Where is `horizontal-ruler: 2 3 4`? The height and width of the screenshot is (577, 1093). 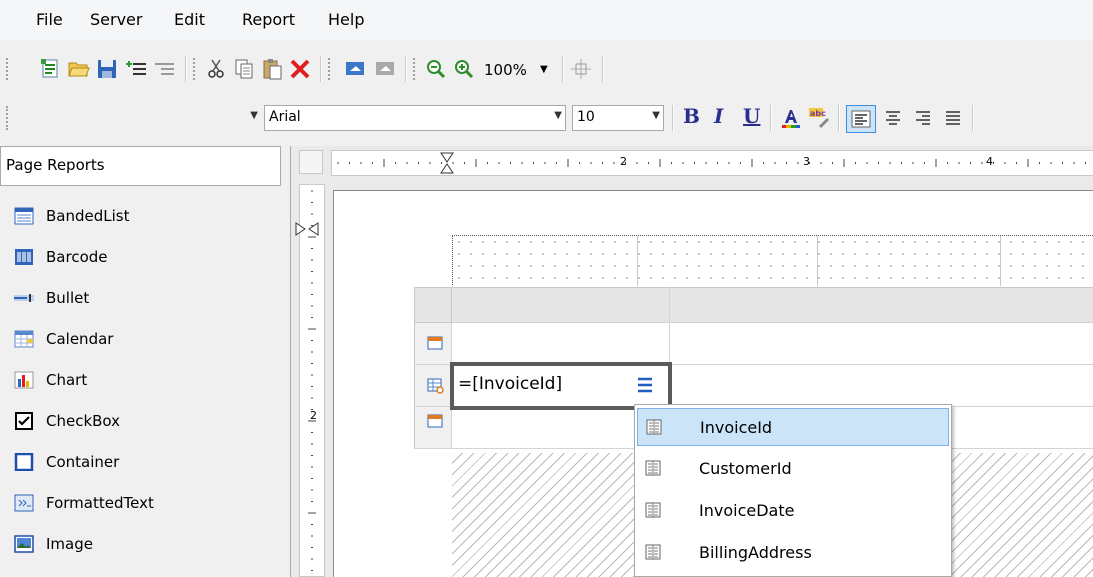 horizontal-ruler: 2 3 4 is located at coordinates (712, 163).